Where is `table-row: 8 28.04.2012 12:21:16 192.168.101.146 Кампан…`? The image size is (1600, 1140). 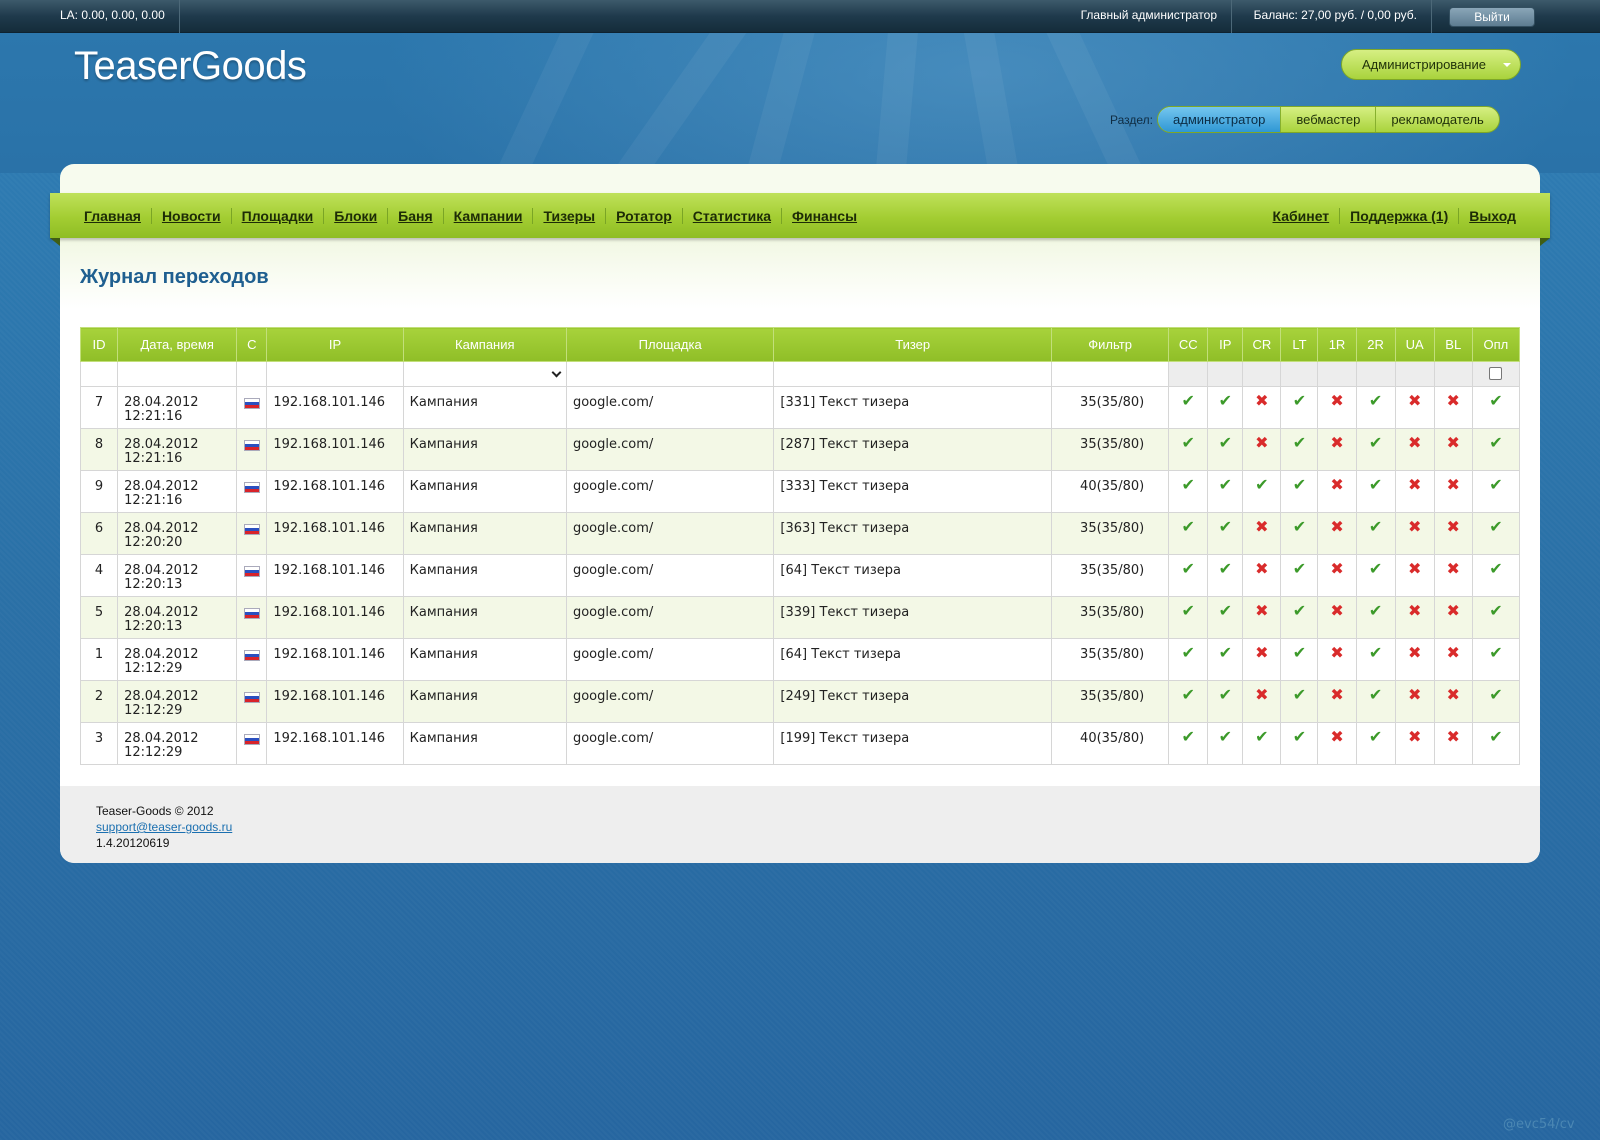
table-row: 8 28.04.2012 12:21:16 192.168.101.146 Кампан… is located at coordinates (800, 449).